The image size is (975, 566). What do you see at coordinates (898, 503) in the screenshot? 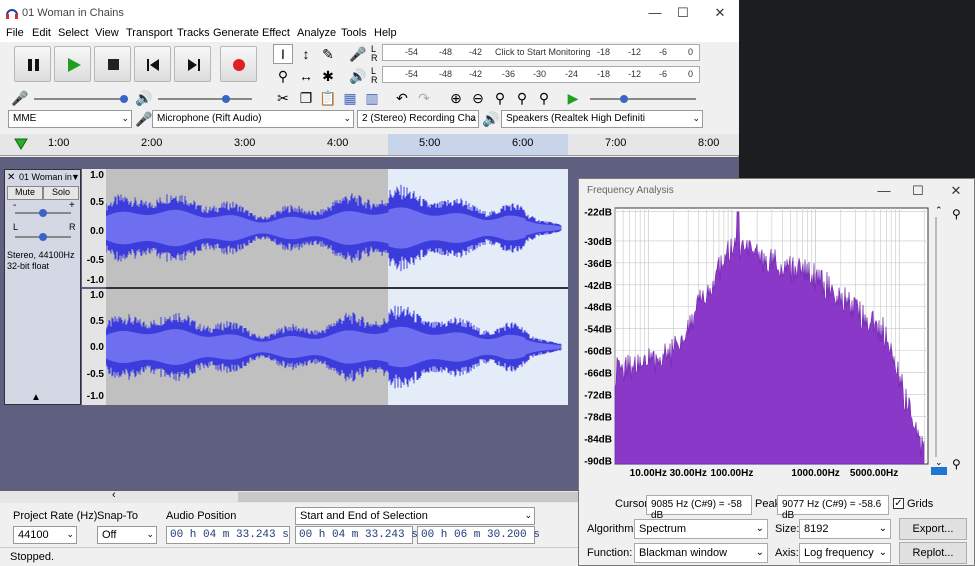
I see `grids-checkbox: ✓` at bounding box center [898, 503].